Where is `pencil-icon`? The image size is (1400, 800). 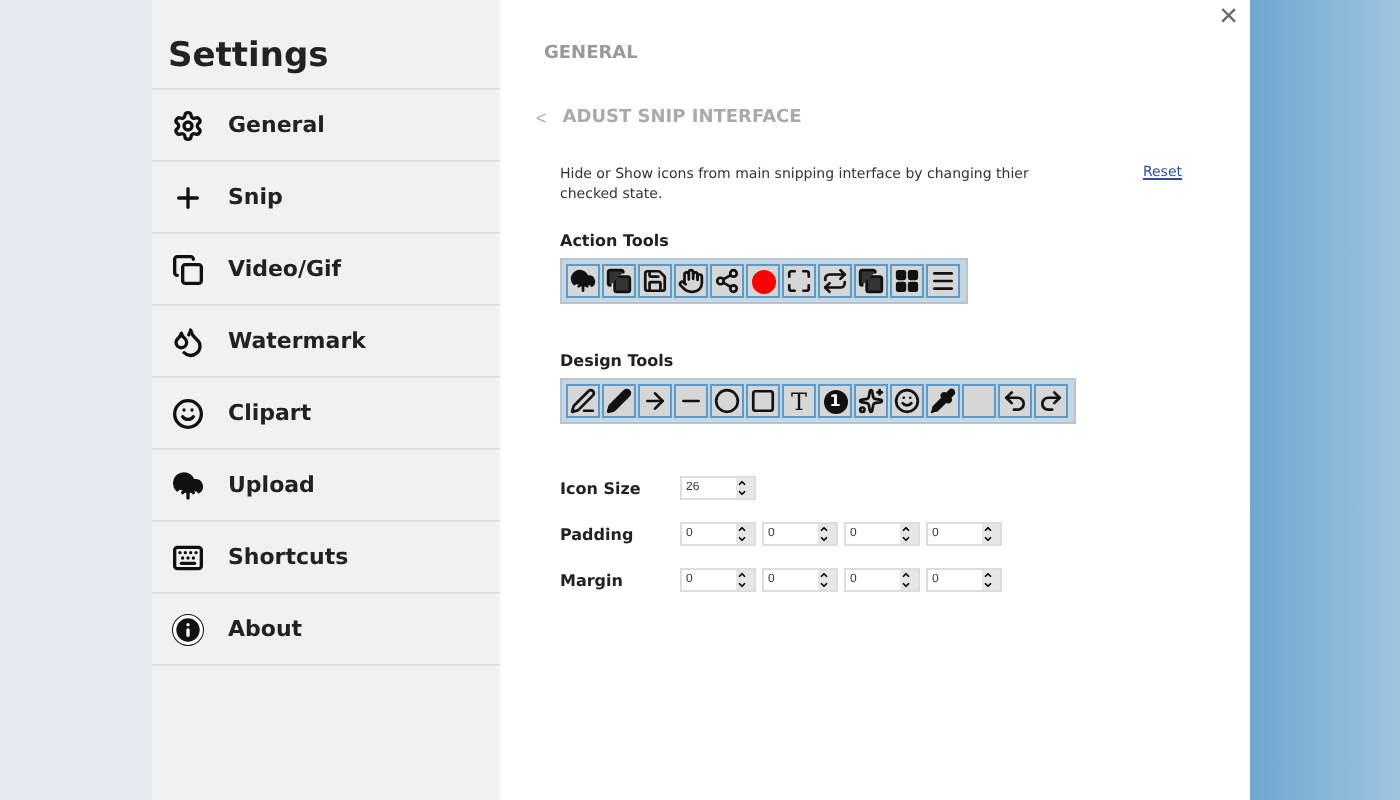 pencil-icon is located at coordinates (619, 401).